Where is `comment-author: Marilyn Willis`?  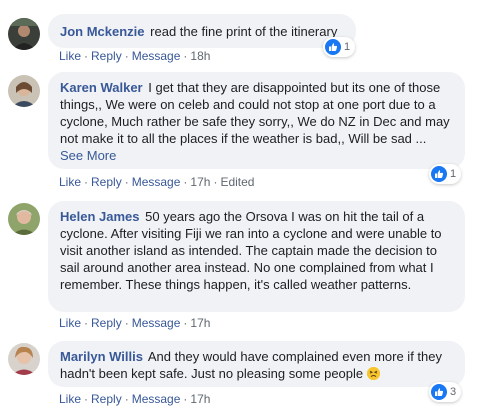
comment-author: Marilyn Willis is located at coordinates (101, 356).